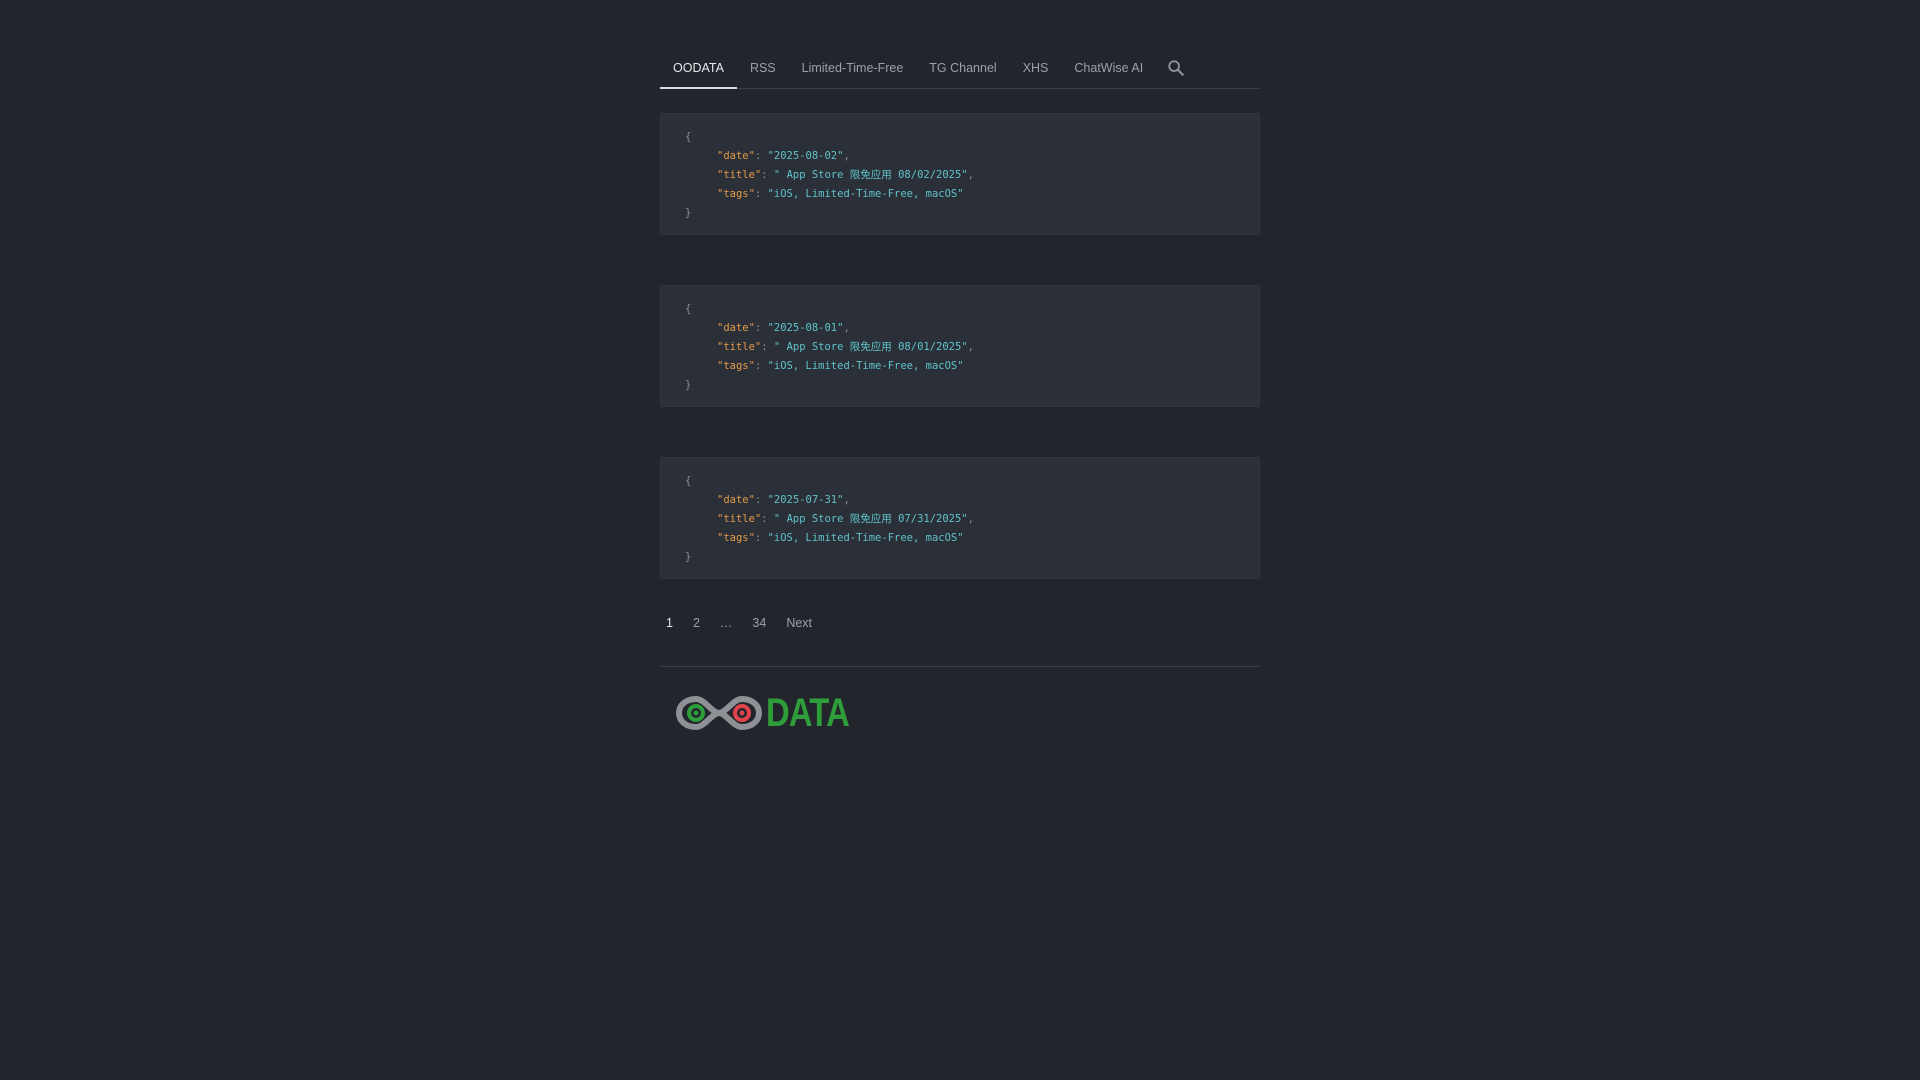 The image size is (1920, 1080). I want to click on post-title-link: " App Store 限免应用 08/02/2025", so click(871, 175).